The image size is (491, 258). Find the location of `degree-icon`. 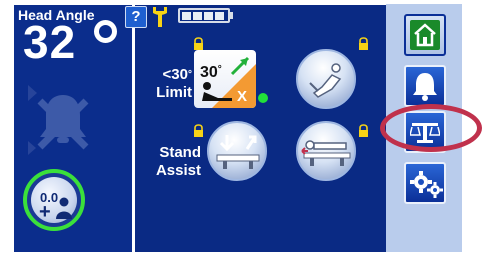

degree-icon is located at coordinates (105, 31).